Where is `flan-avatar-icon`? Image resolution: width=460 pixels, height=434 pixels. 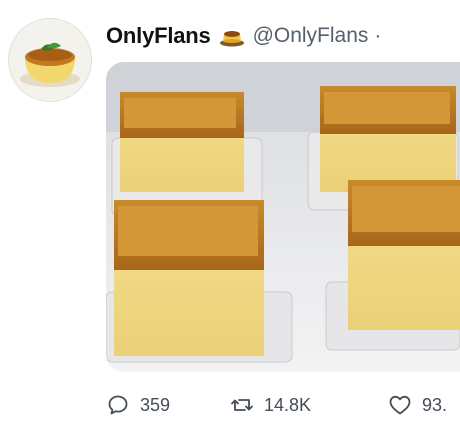
flan-avatar-icon is located at coordinates (50, 60).